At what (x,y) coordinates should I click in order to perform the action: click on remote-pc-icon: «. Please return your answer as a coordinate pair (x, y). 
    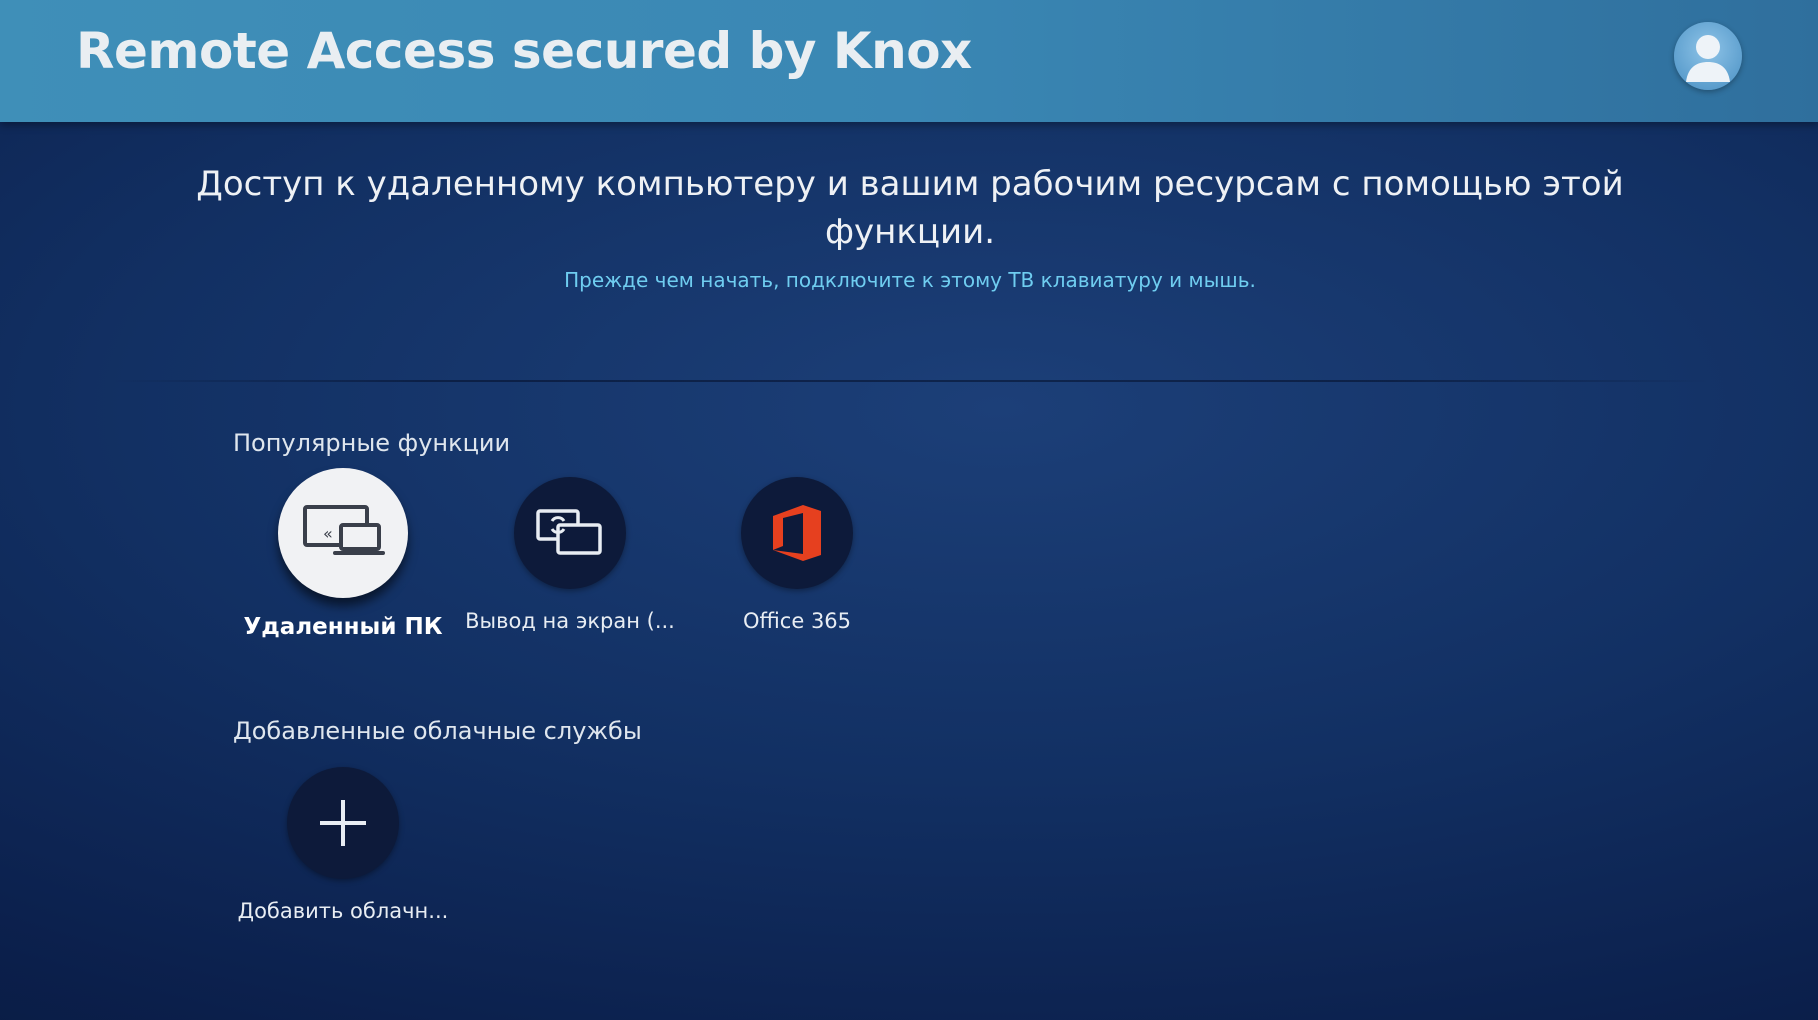
    Looking at the image, I should click on (343, 533).